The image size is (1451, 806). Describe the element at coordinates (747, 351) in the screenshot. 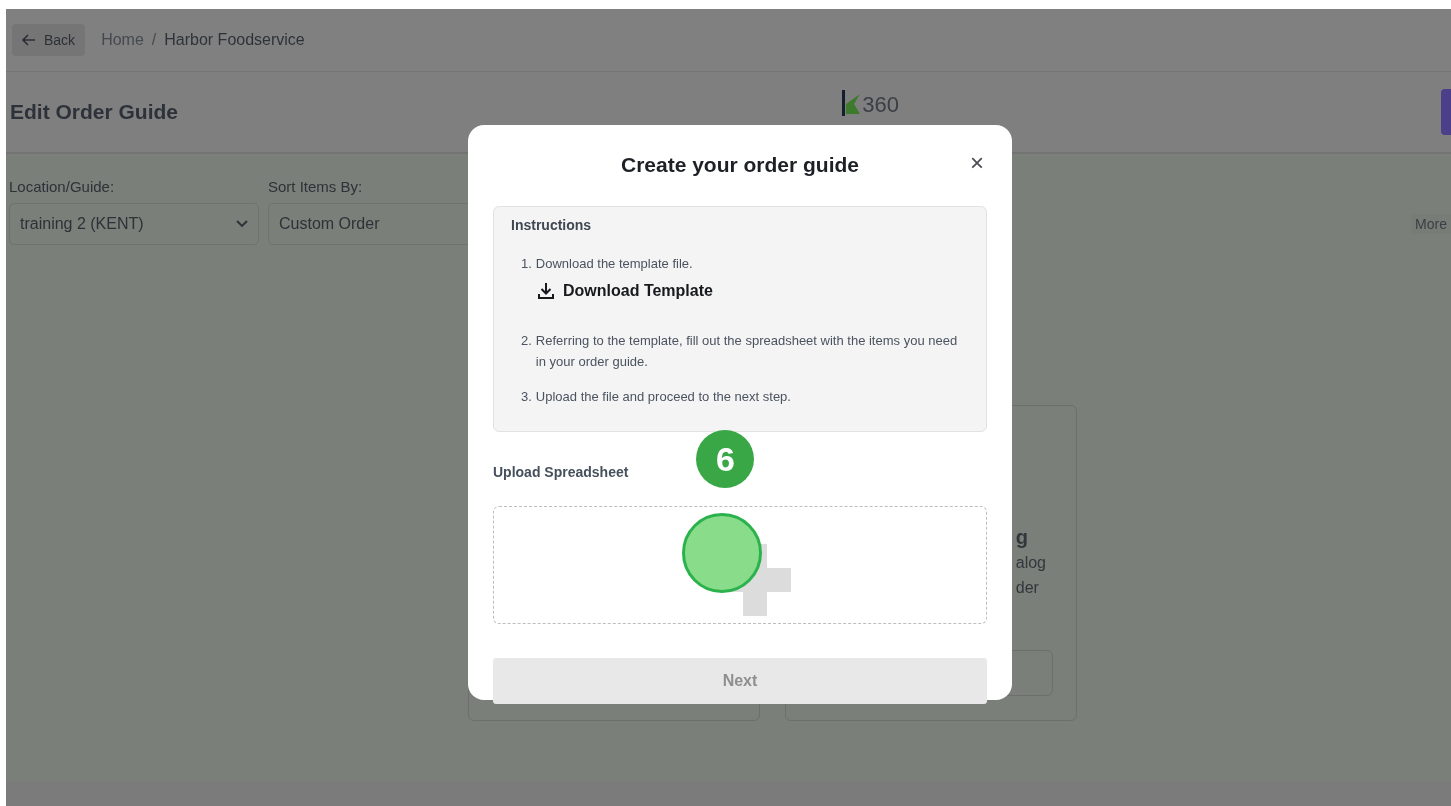

I see `step-text: Referring to the template, fill out the spreadsheet with the items you need in your order guide.` at that location.